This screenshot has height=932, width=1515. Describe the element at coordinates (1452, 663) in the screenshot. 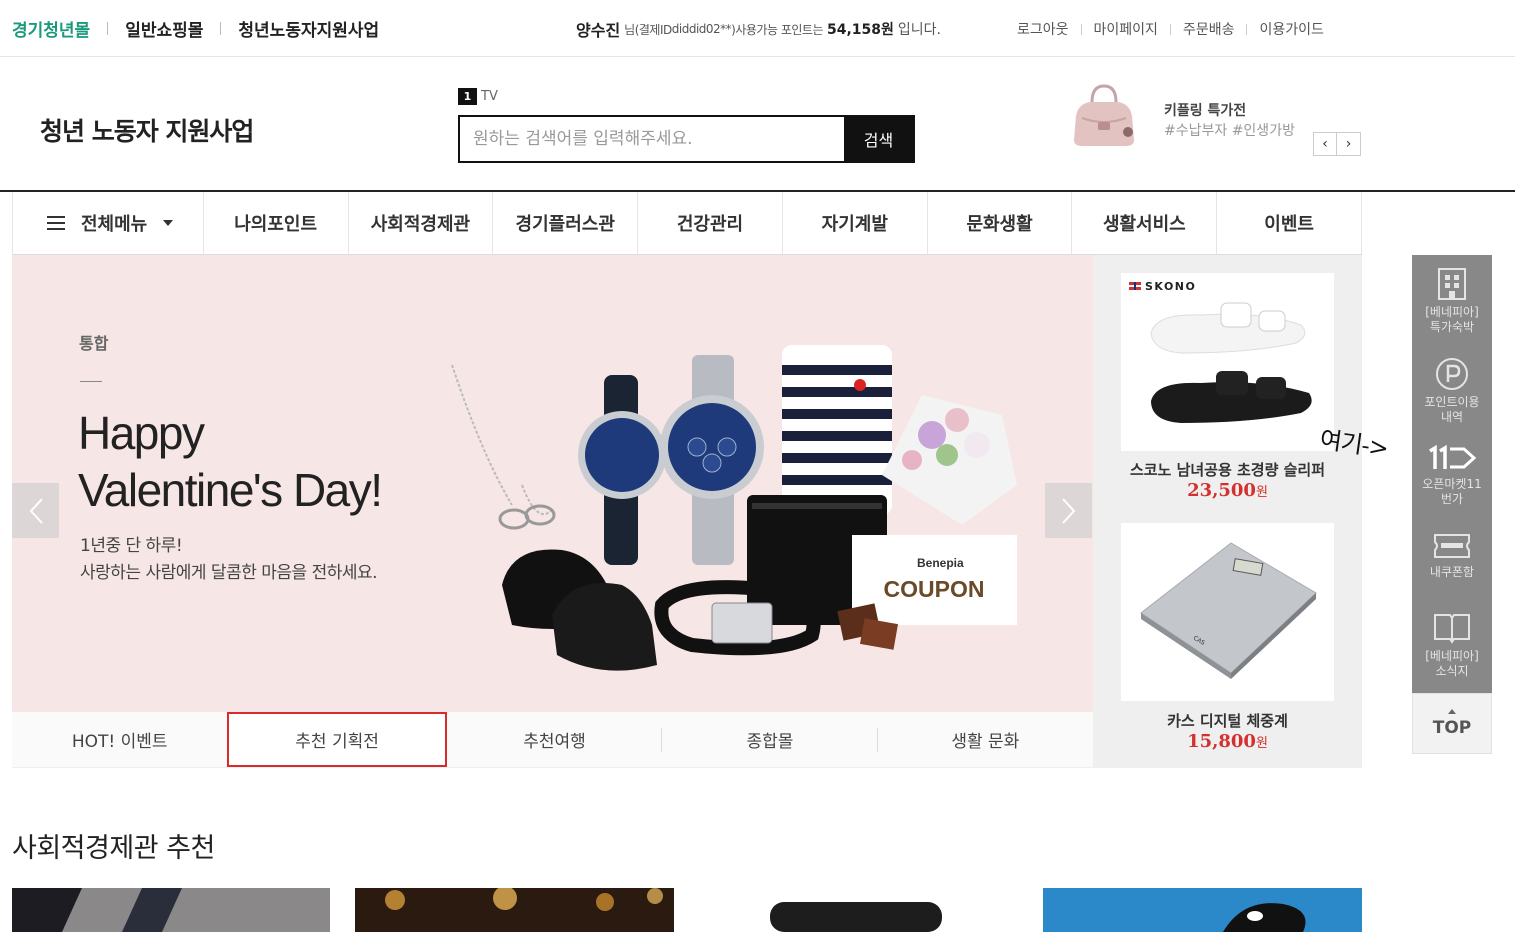

I see `quick-item-label: [베네피아] 소식지` at that location.